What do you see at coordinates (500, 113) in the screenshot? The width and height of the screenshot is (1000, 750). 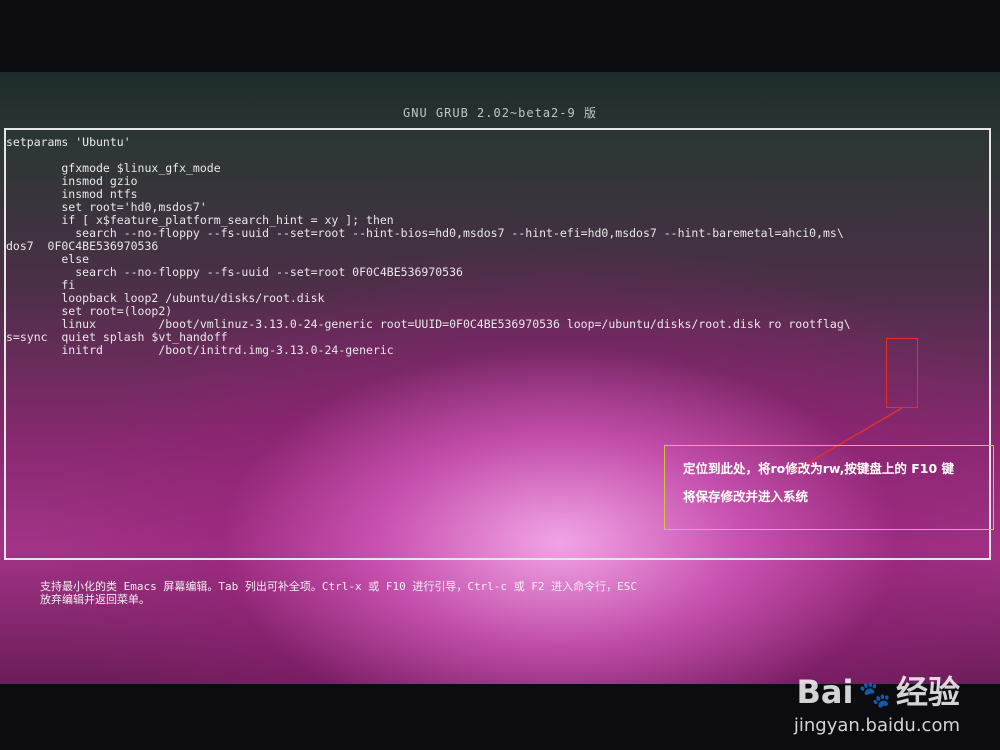 I see `grub-header-title: GNU GRUB 2.02~beta2-9 版` at bounding box center [500, 113].